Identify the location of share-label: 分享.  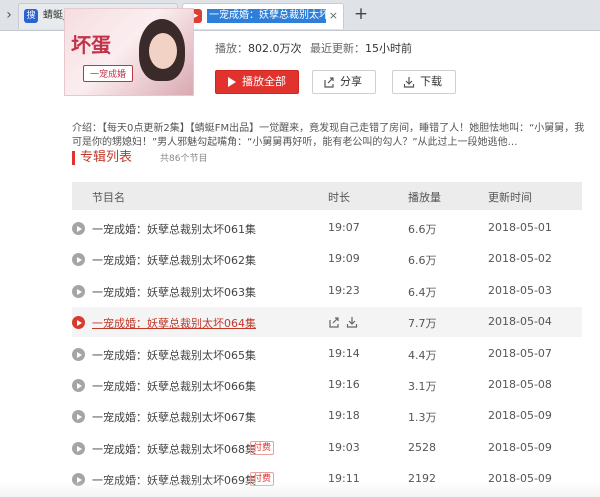
(351, 81).